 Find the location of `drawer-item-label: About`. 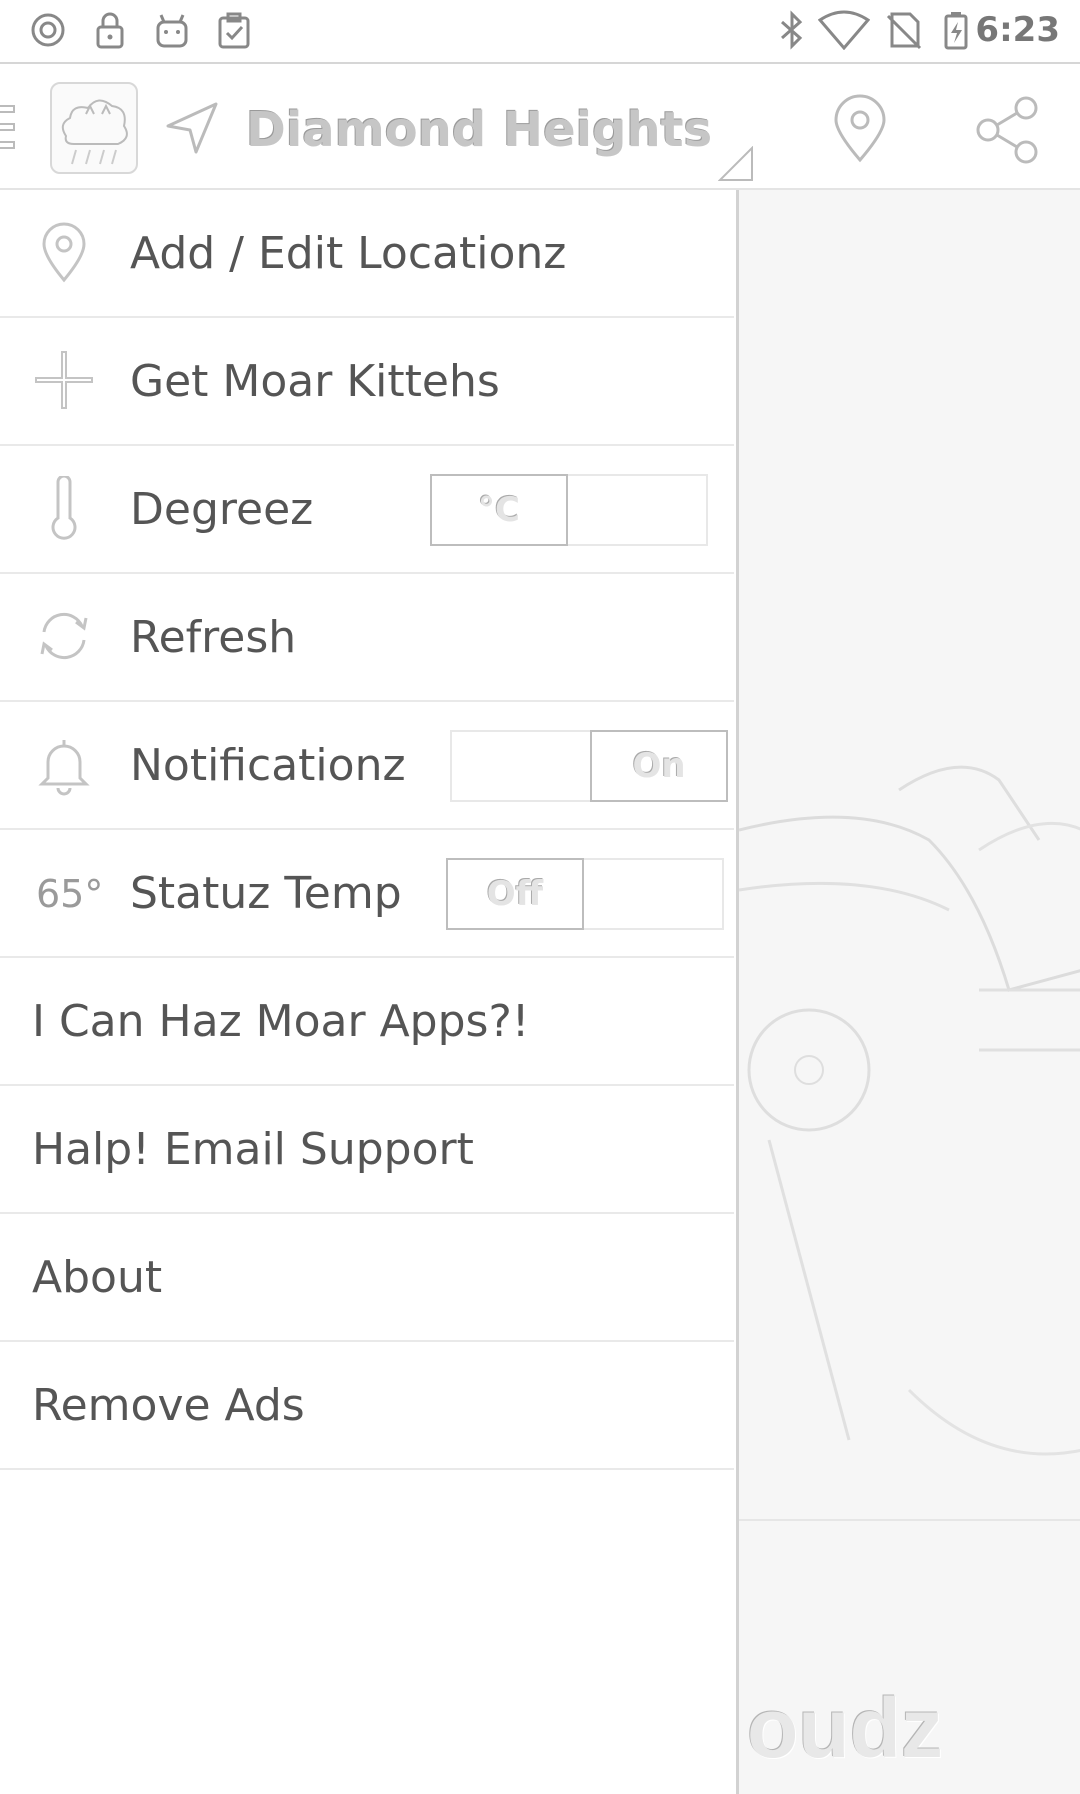

drawer-item-label: About is located at coordinates (97, 1277).